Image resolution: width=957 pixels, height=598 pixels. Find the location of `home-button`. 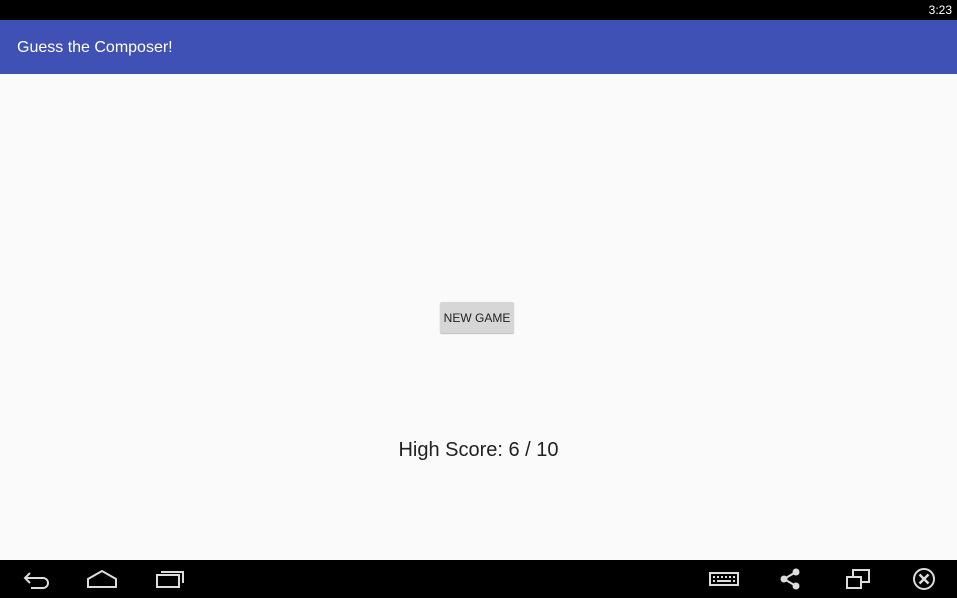

home-button is located at coordinates (102, 579).